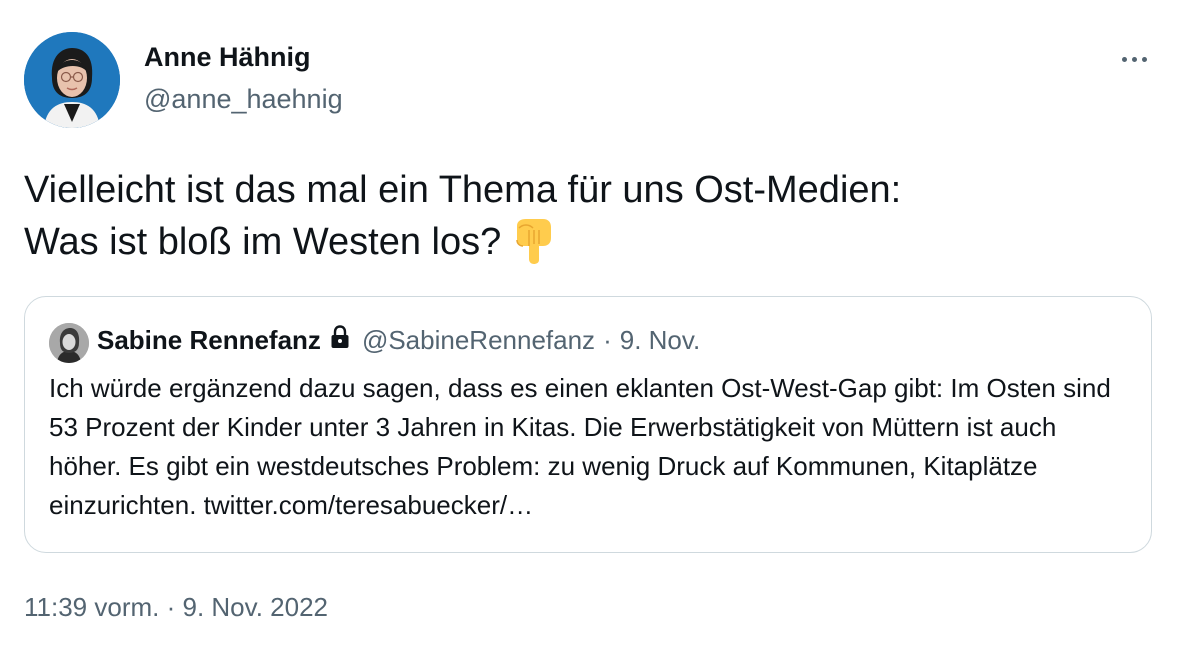 Image resolution: width=1186 pixels, height=646 pixels. What do you see at coordinates (243, 99) in the screenshot?
I see `author-handle: @anne_haehnig` at bounding box center [243, 99].